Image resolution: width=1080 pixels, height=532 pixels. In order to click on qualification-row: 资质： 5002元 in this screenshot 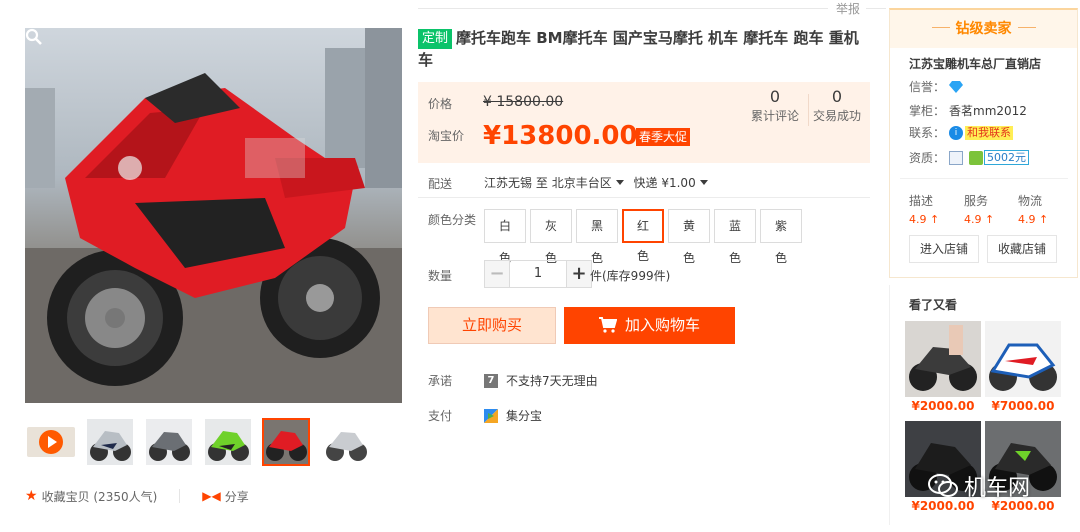, I will do `click(969, 157)`.